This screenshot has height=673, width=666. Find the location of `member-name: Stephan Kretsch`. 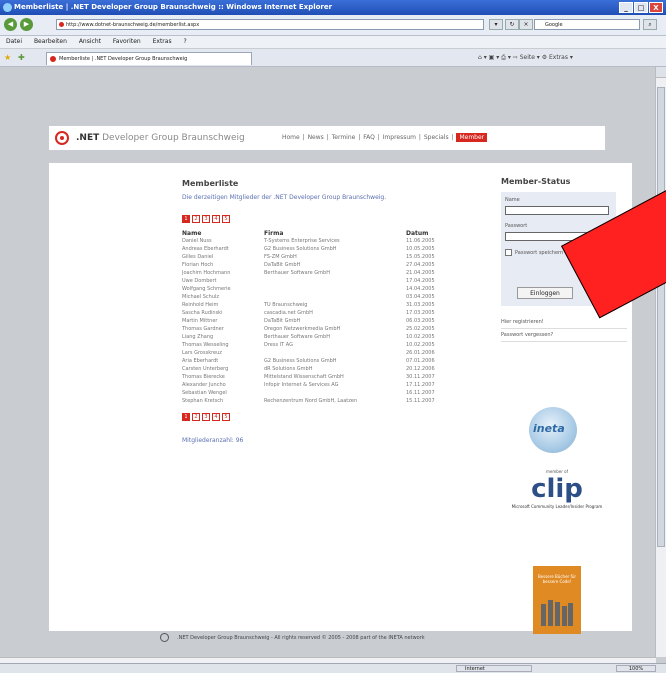

member-name: Stephan Kretsch is located at coordinates (203, 401).